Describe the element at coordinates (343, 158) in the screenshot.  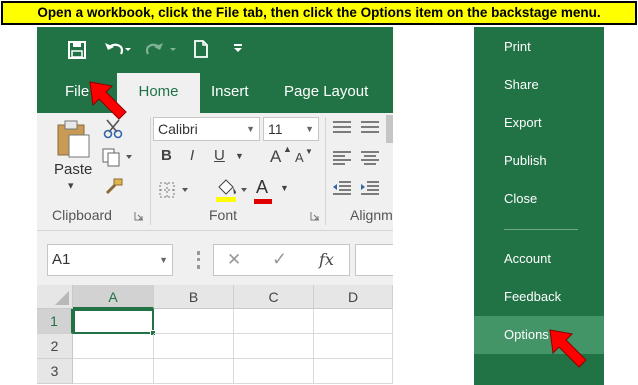
I see `align-left-icon` at that location.